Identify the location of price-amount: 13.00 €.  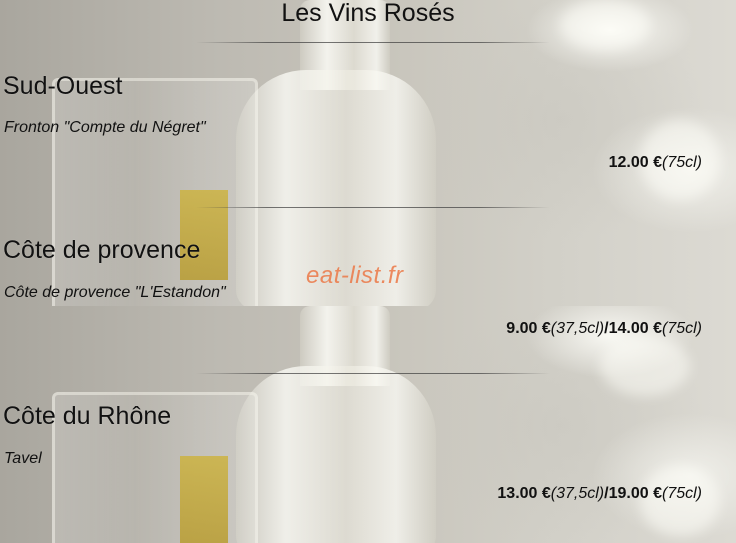
(524, 493).